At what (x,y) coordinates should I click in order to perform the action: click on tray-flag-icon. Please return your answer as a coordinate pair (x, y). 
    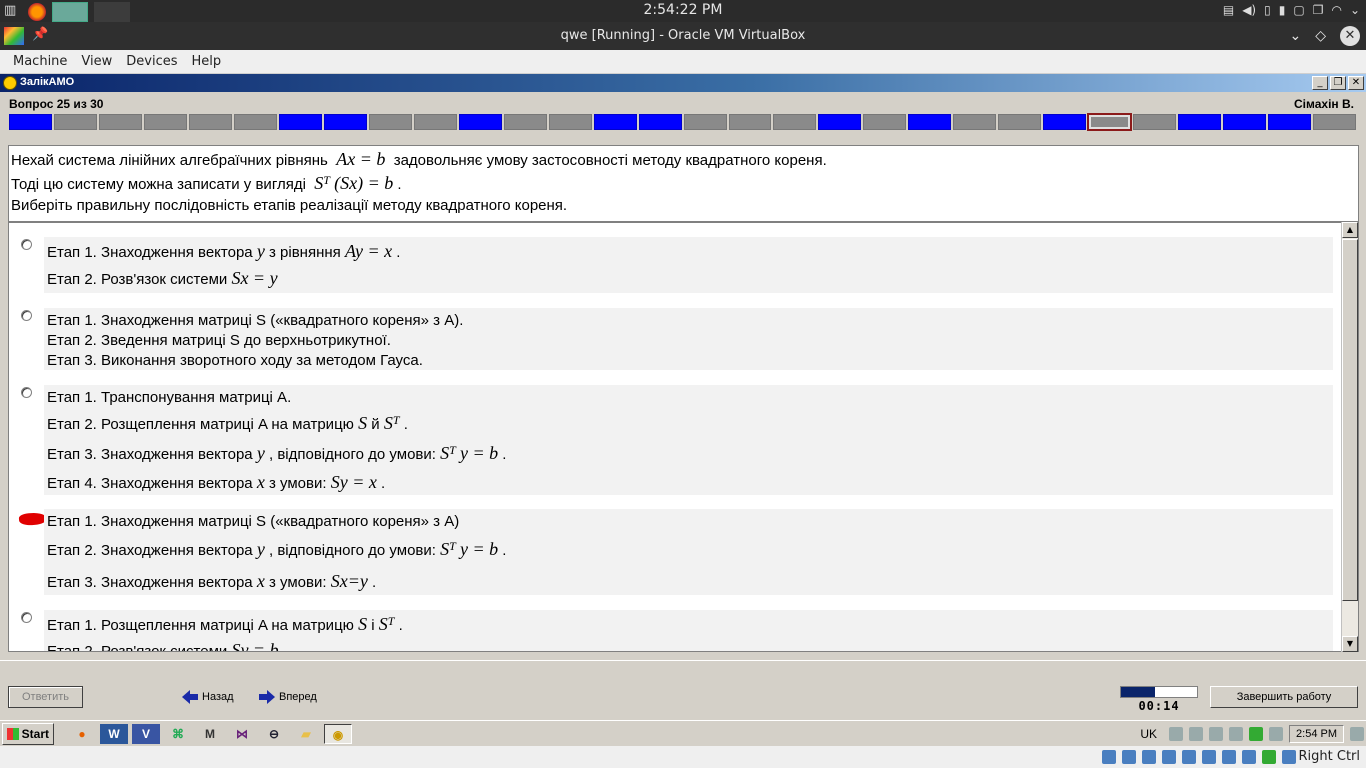
    Looking at the image, I should click on (1236, 734).